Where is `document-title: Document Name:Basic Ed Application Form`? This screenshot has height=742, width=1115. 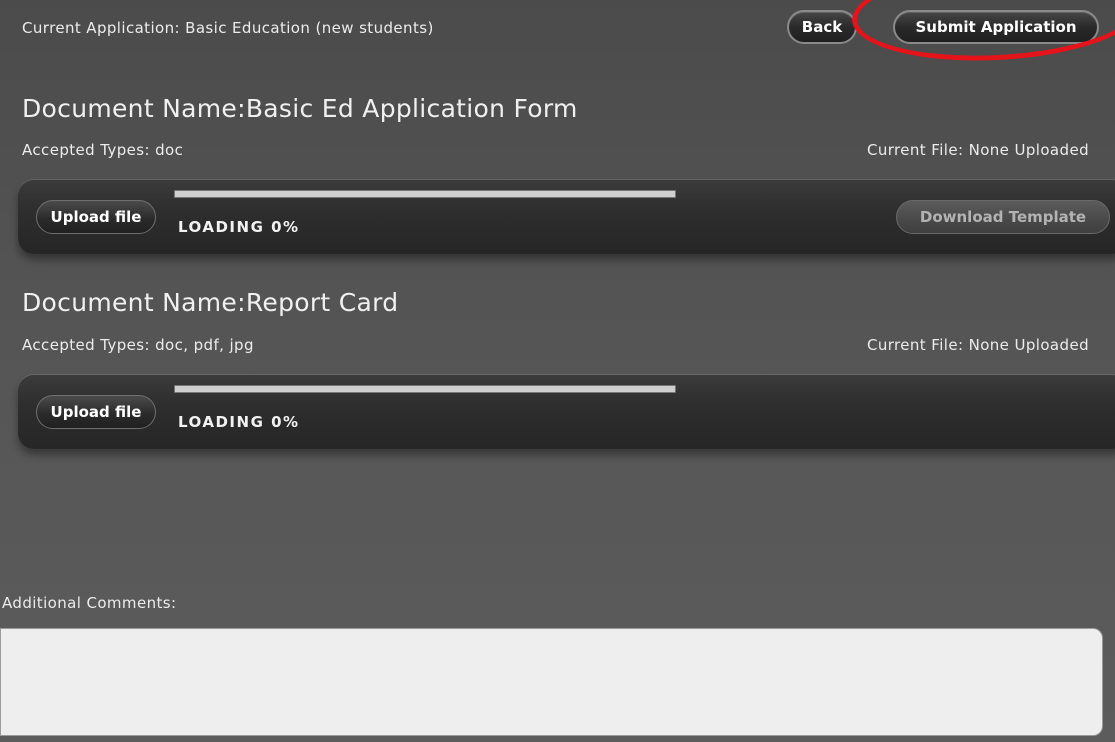 document-title: Document Name:Basic Ed Application Form is located at coordinates (300, 108).